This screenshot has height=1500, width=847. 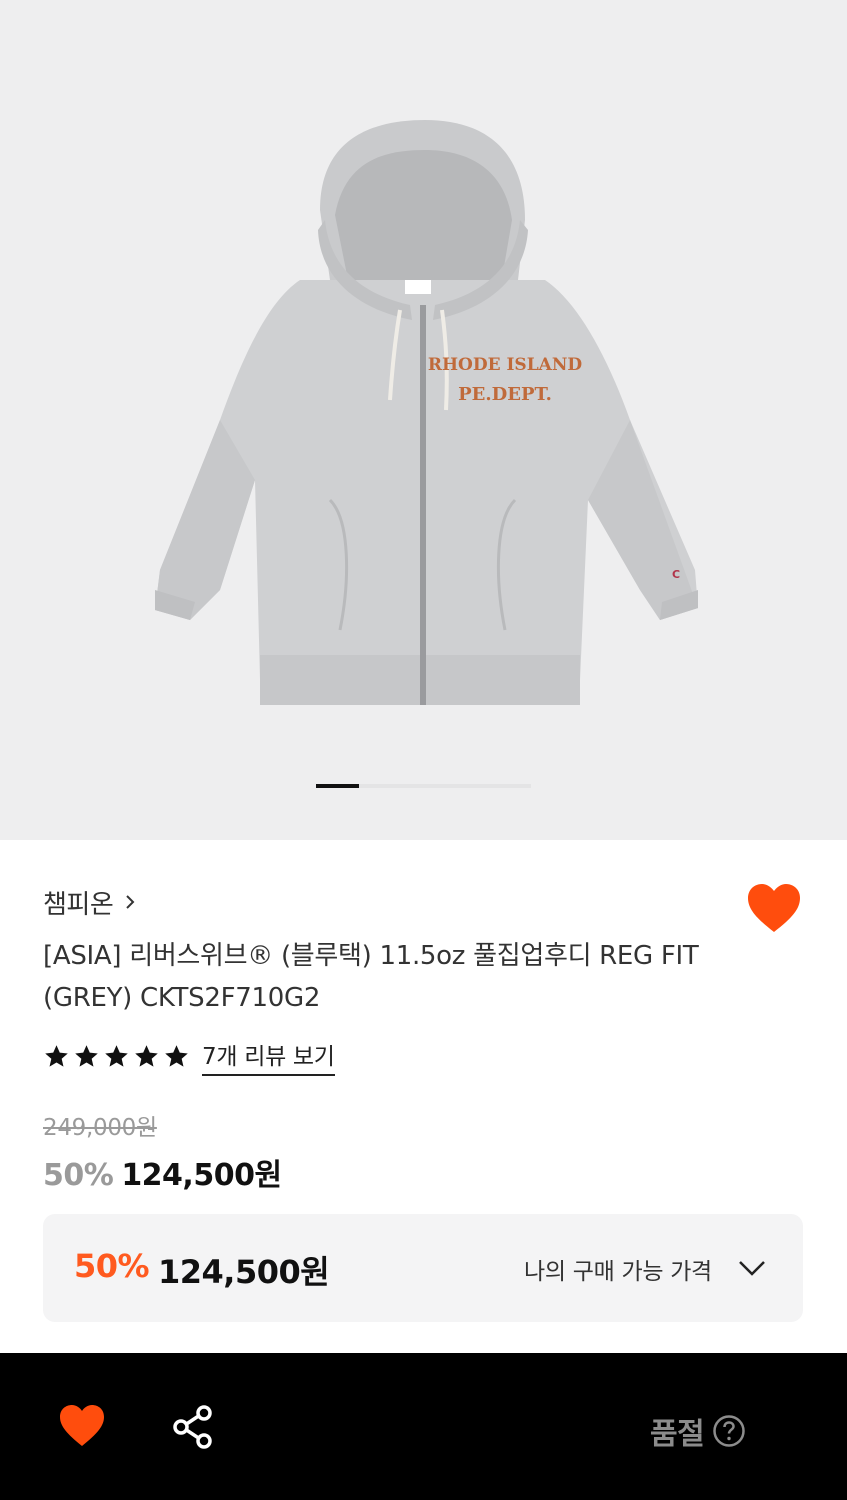 I want to click on soldout-status: 품절, so click(x=698, y=1431).